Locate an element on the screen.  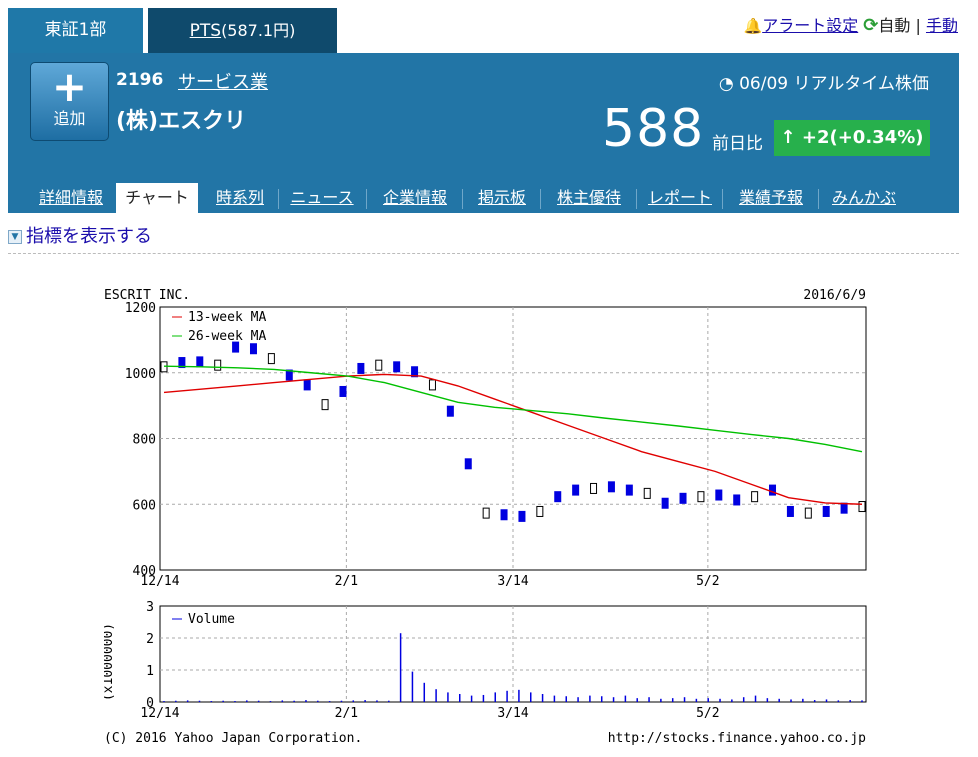
subnav-minkabu: みんかぶ is located at coordinates (864, 198).